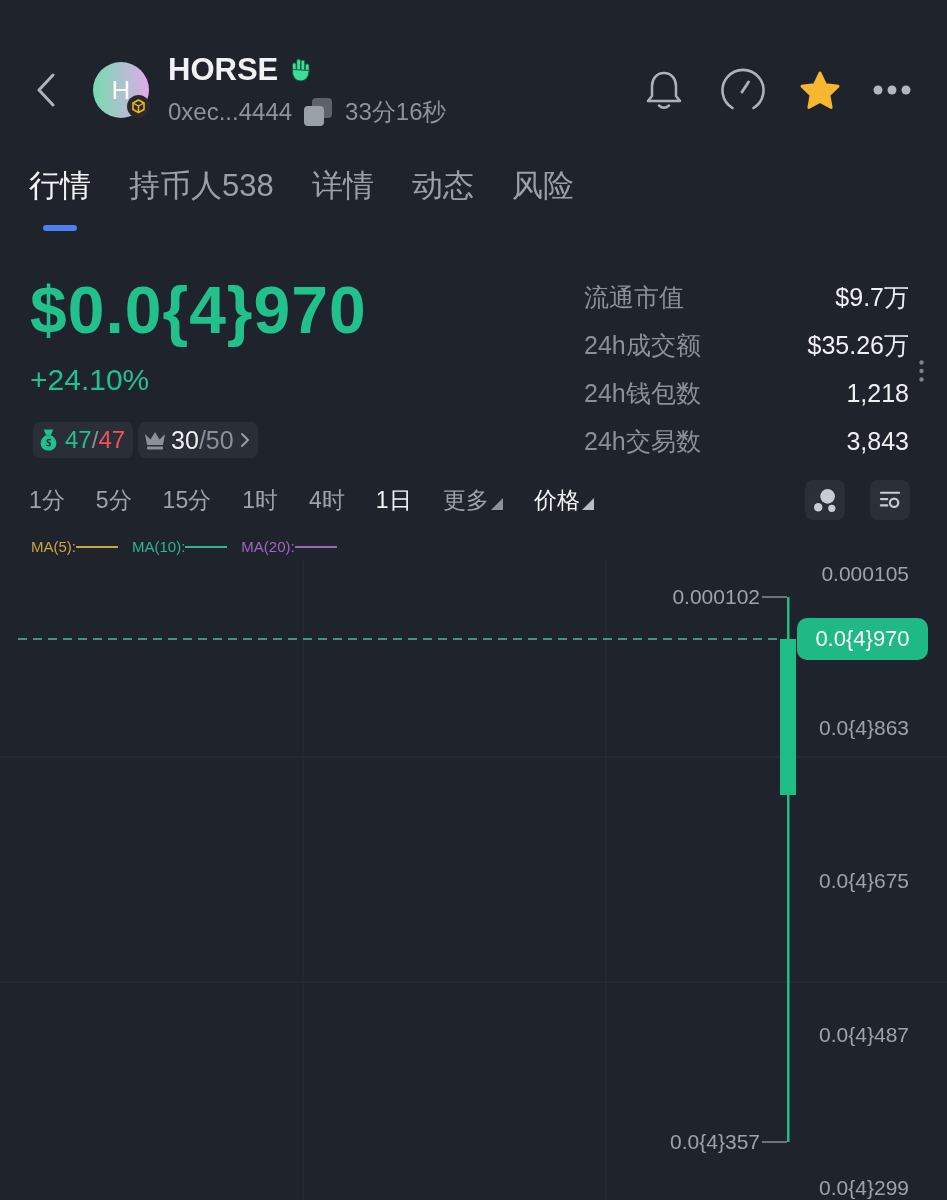 Image resolution: width=947 pixels, height=1200 pixels. Describe the element at coordinates (230, 112) in the screenshot. I see `contract-address: 0xec...4444` at that location.